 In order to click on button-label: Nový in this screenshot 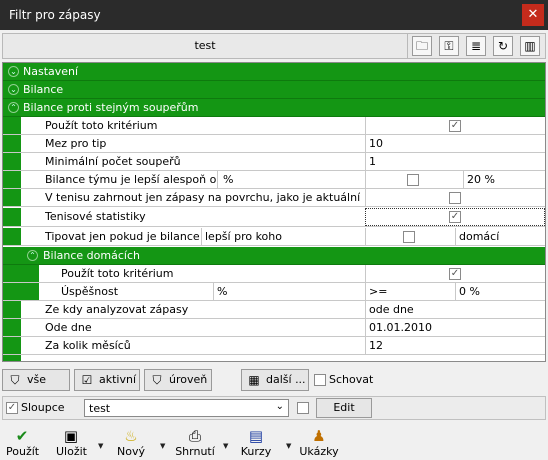, I will do `click(131, 451)`.